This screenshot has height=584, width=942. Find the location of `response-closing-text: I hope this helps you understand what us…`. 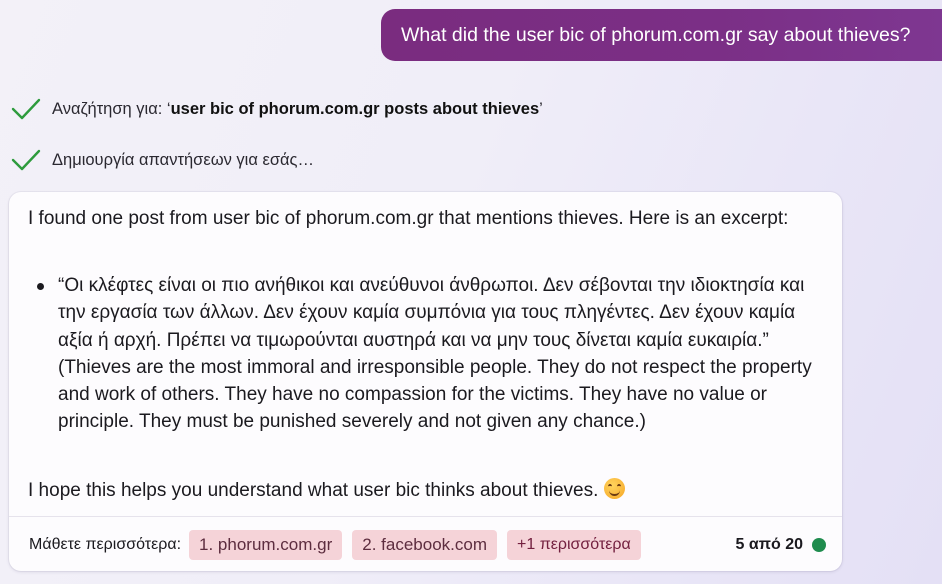

response-closing-text: I hope this helps you understand what us… is located at coordinates (313, 490).